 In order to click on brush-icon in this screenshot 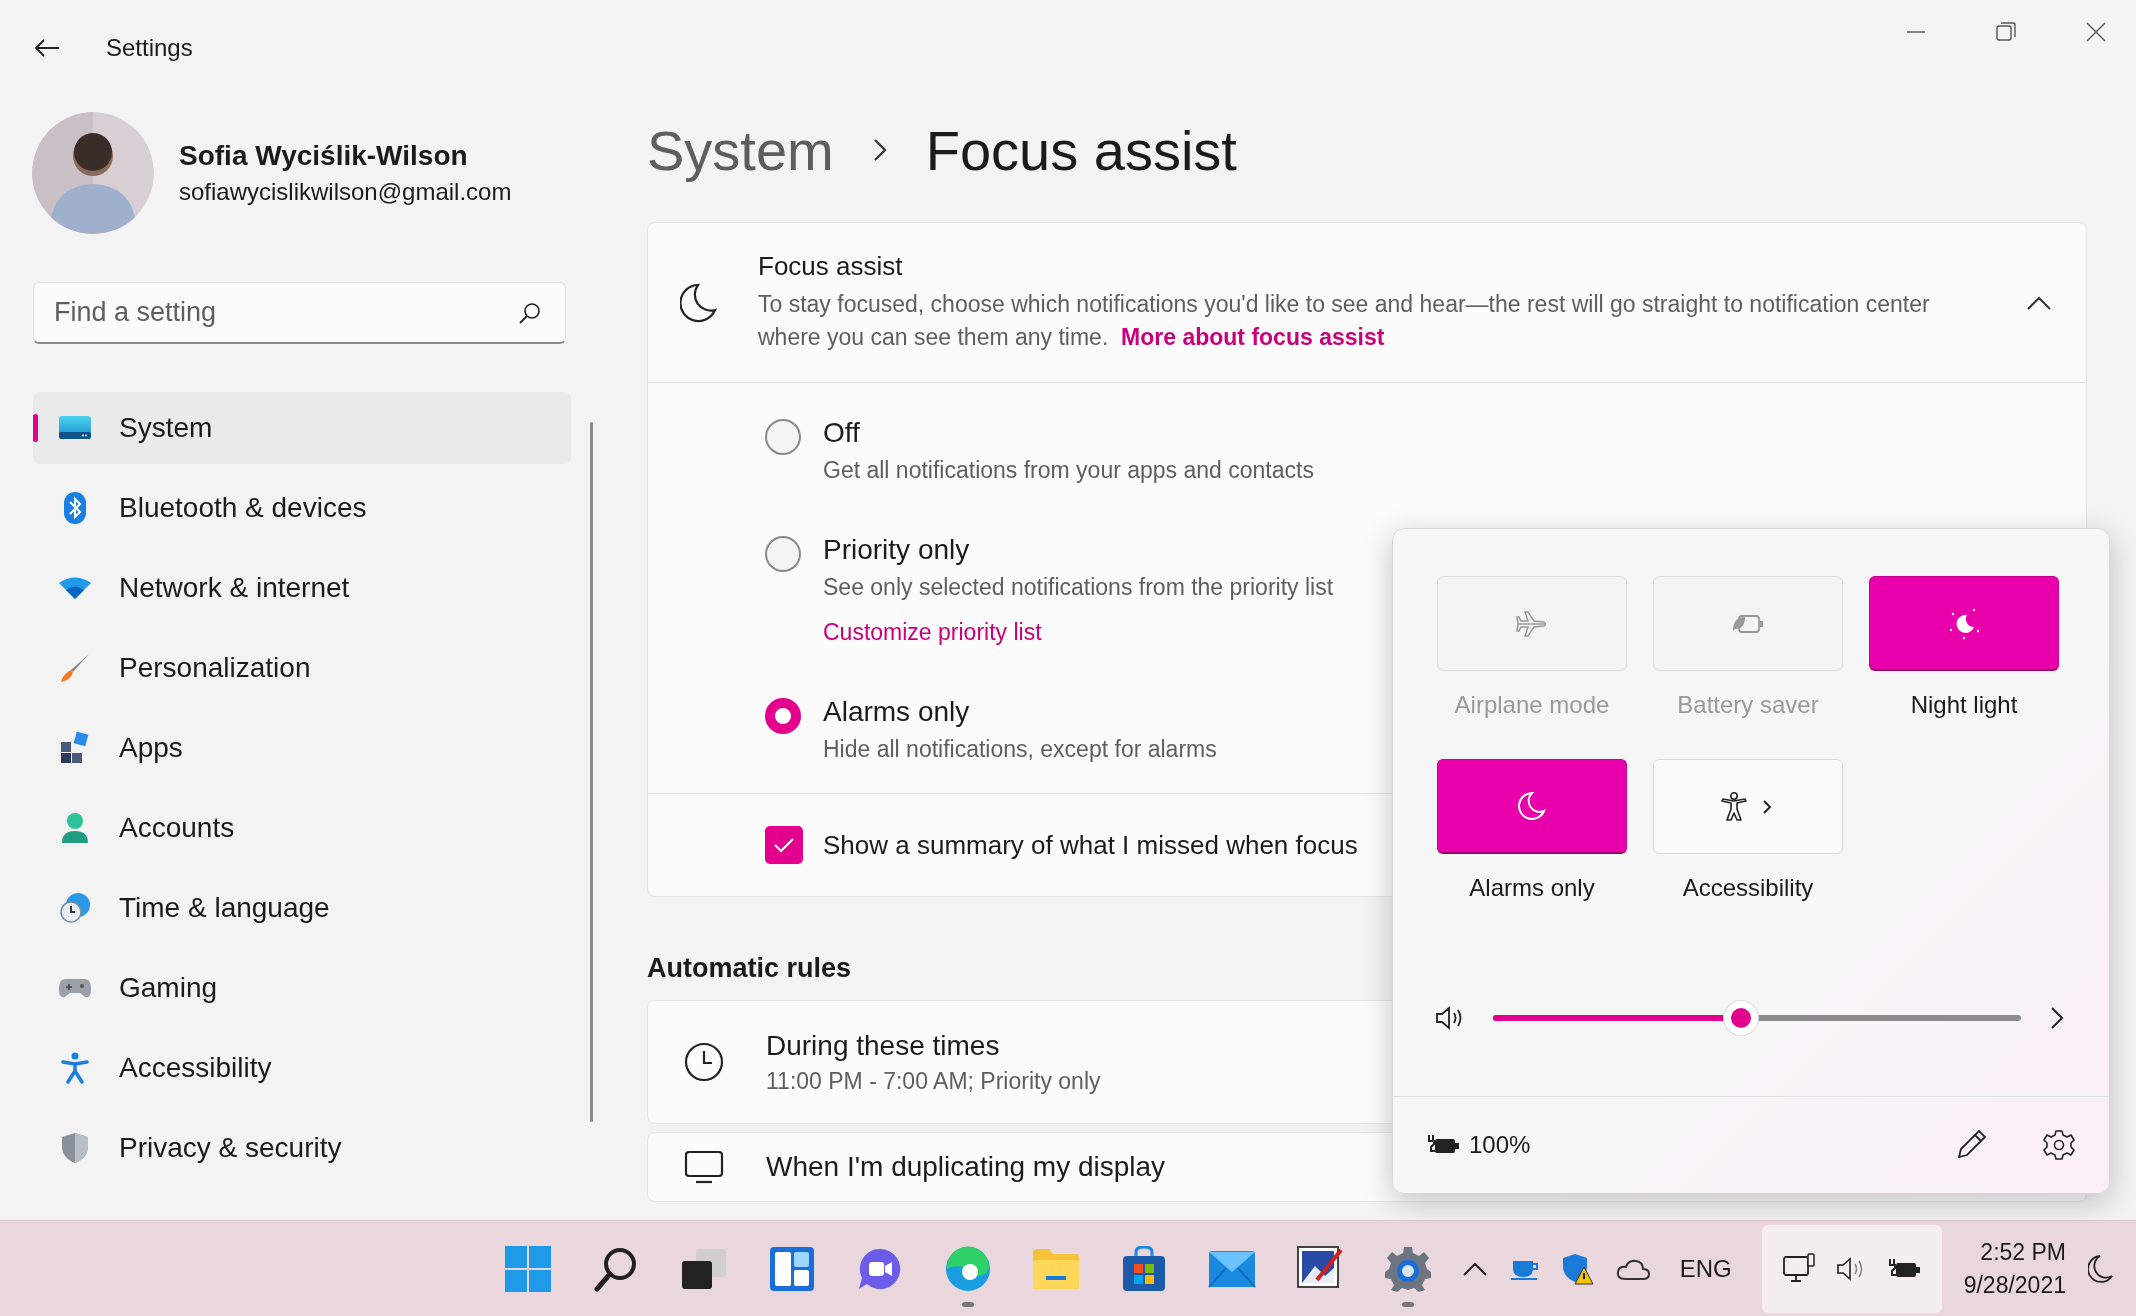, I will do `click(75, 668)`.